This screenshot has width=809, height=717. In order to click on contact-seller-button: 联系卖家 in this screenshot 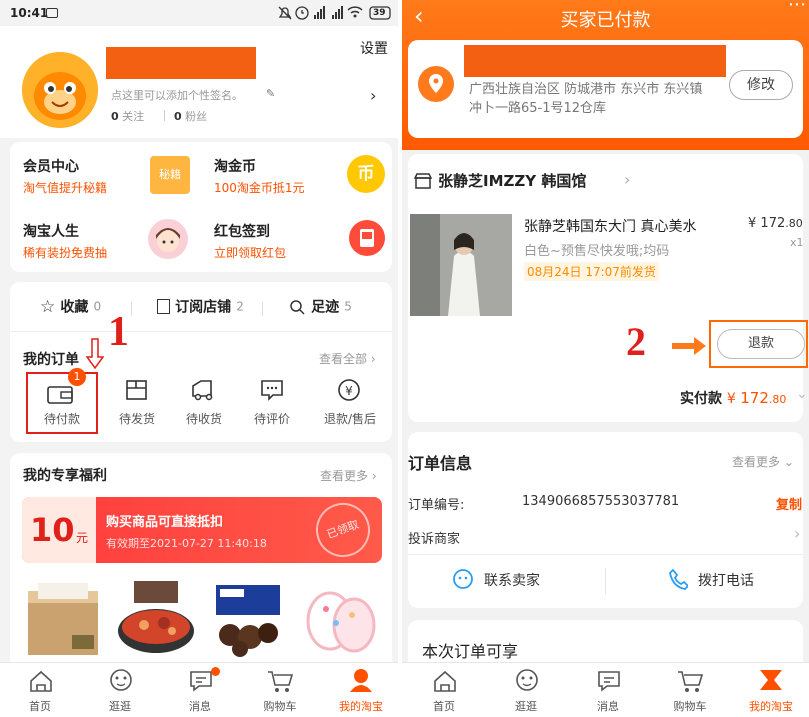, I will do `click(506, 581)`.